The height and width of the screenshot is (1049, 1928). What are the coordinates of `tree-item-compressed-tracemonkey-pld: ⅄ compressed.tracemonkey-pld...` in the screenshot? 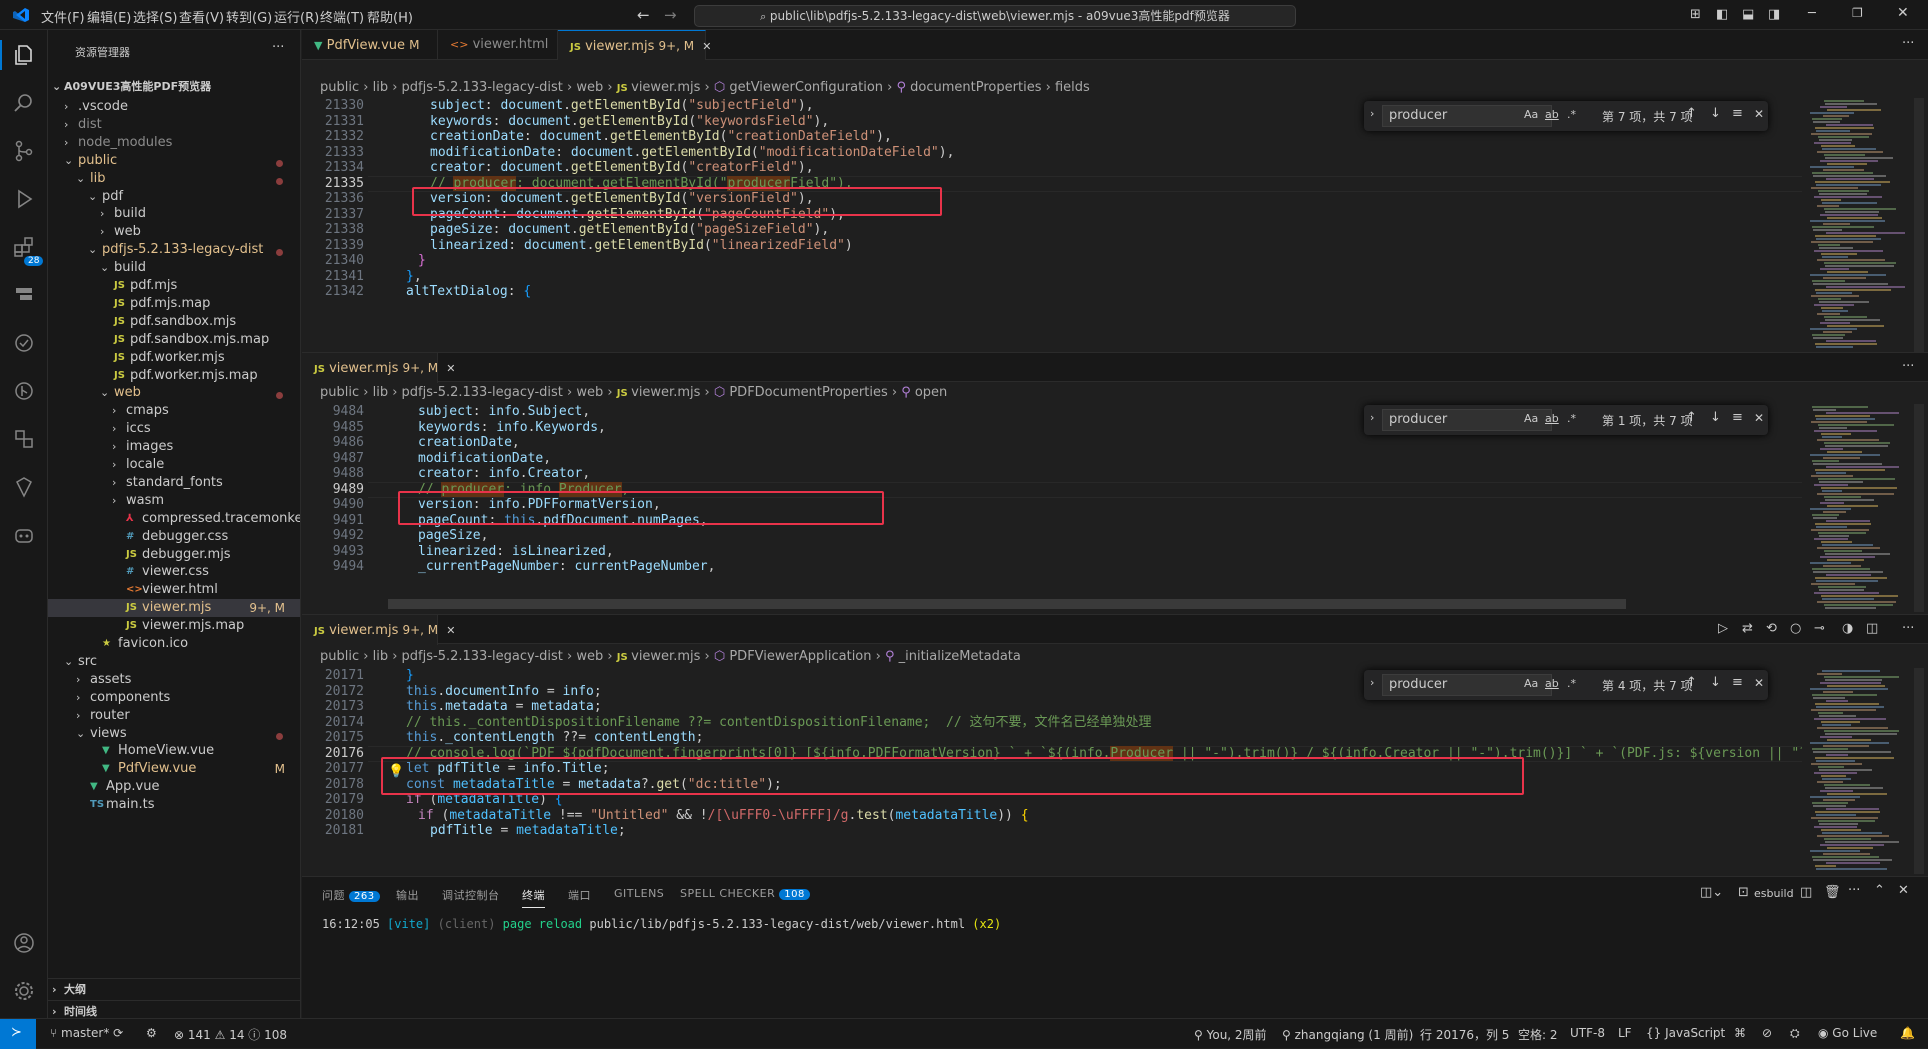 It's located at (174, 519).